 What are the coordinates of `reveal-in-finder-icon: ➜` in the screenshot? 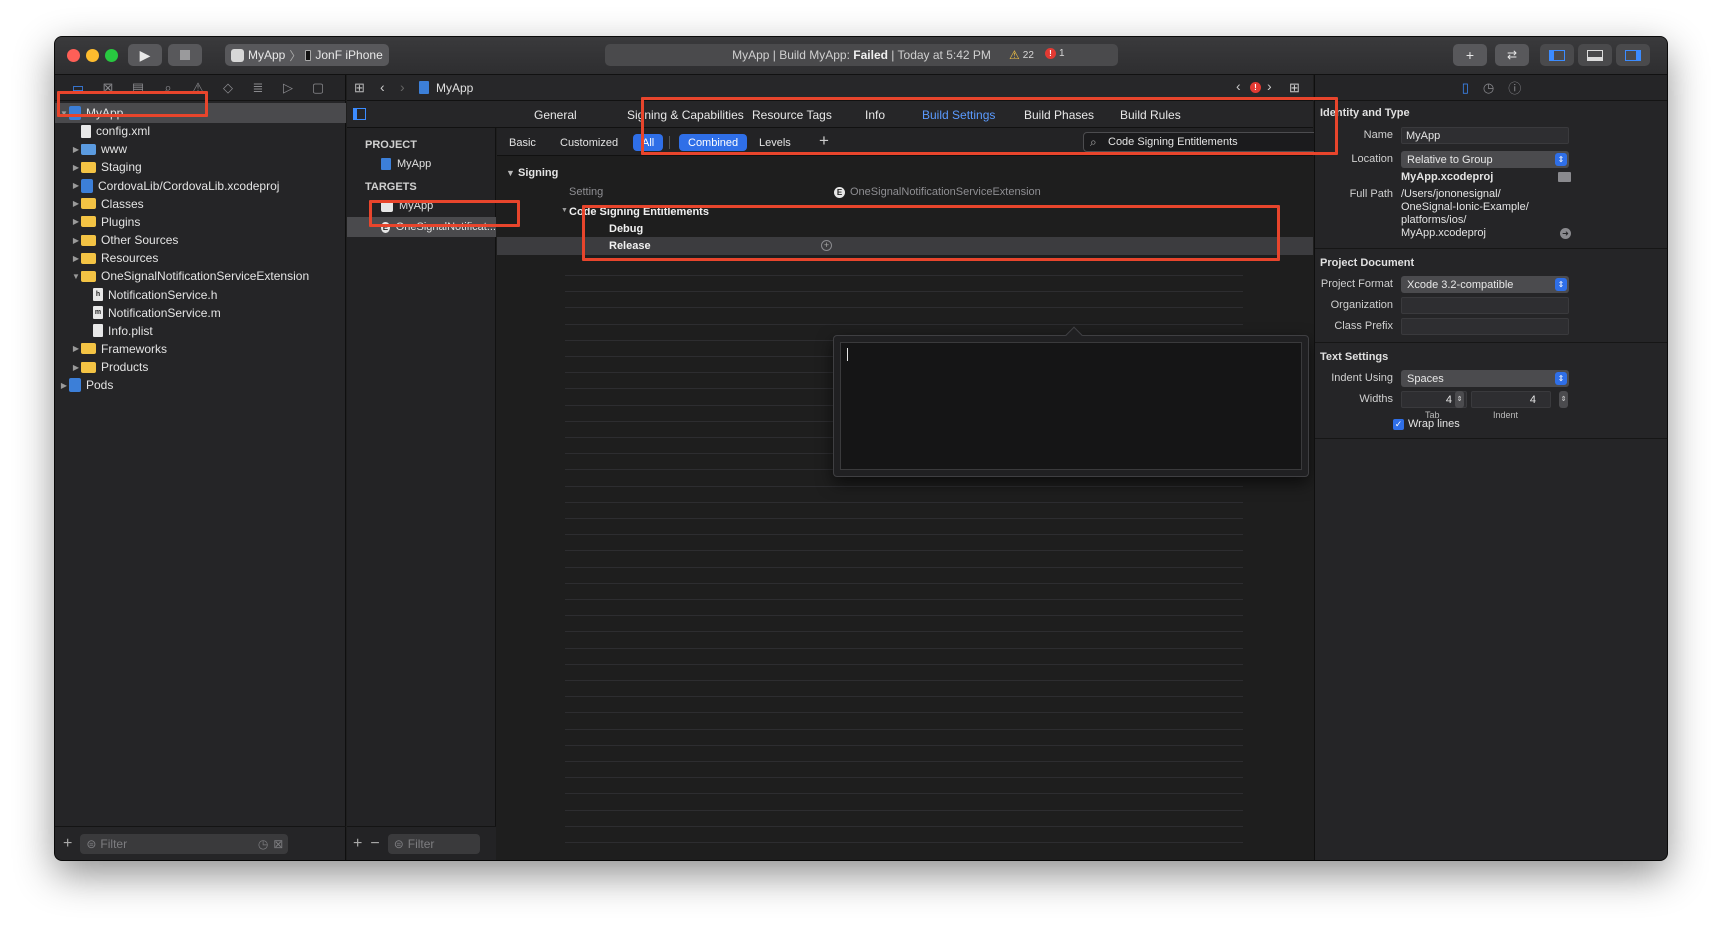 It's located at (1565, 233).